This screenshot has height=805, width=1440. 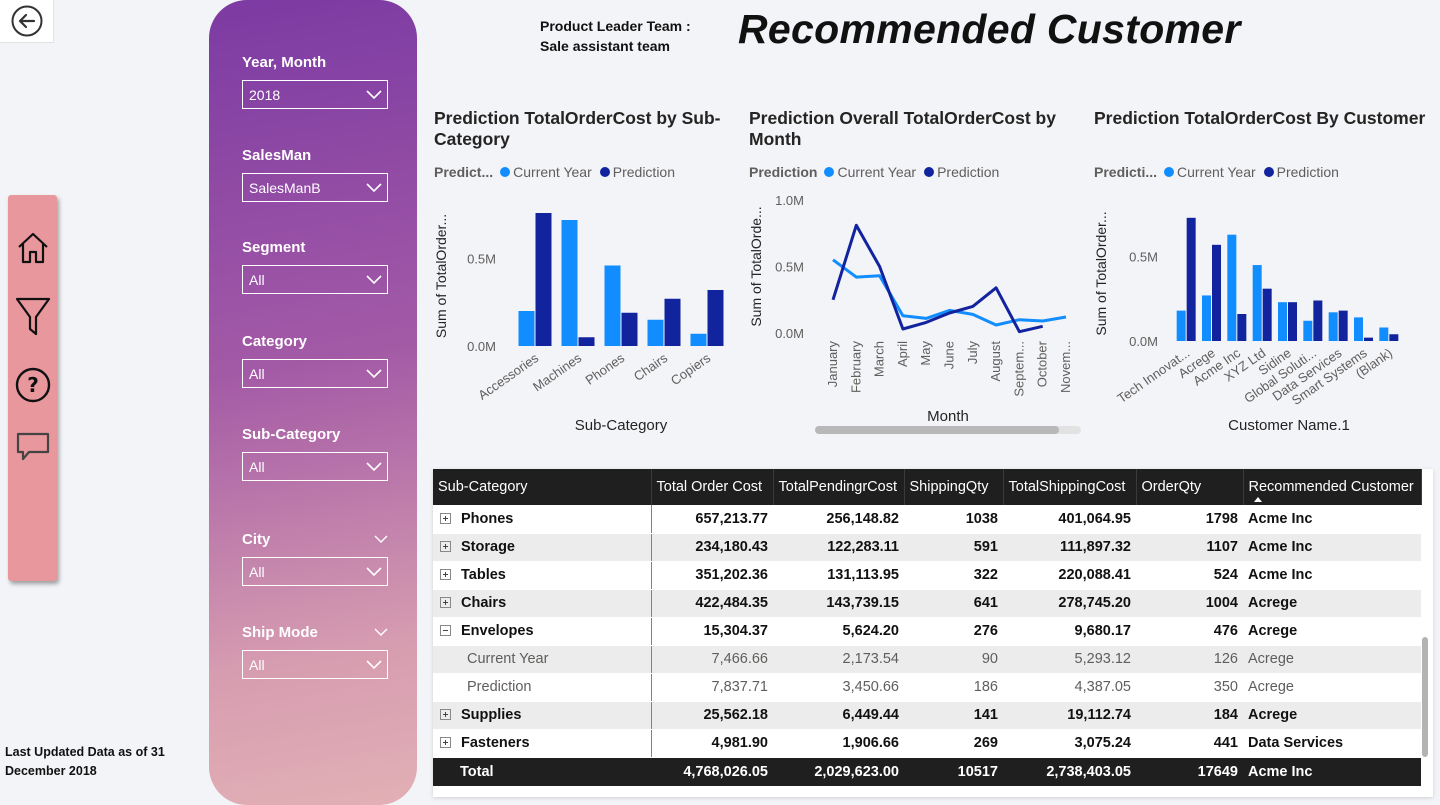 What do you see at coordinates (257, 279) in the screenshot?
I see `dropdown-value: All` at bounding box center [257, 279].